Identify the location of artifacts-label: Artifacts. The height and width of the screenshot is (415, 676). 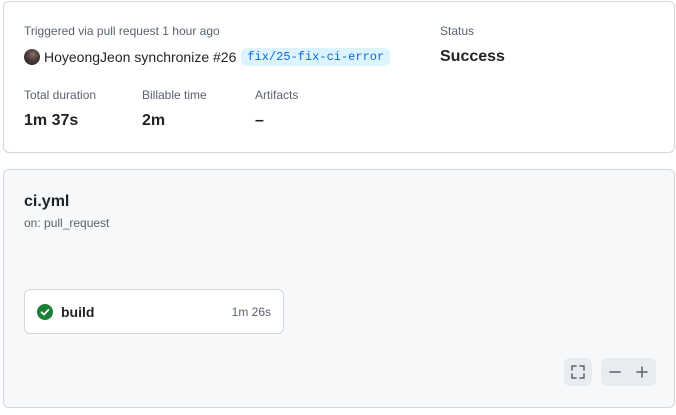
(277, 95).